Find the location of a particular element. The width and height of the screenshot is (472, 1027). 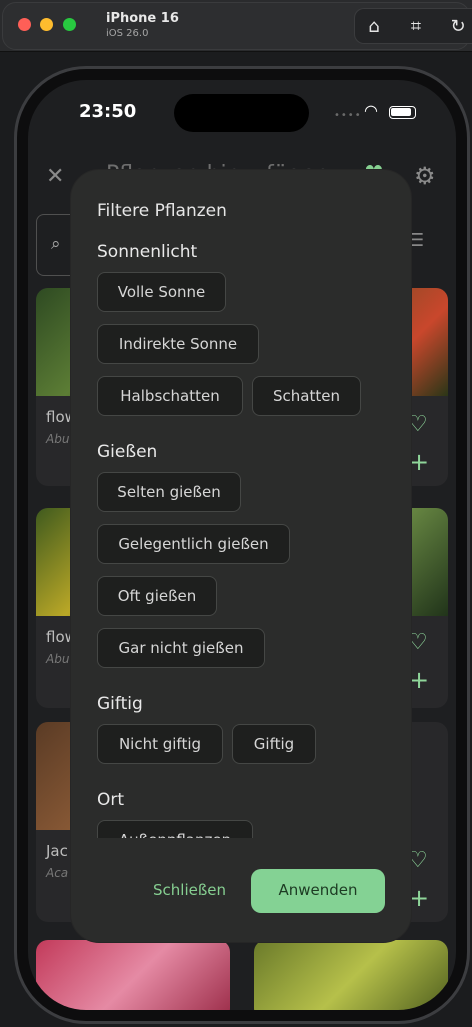

simulator-toolbar: iPhone 16 iOS 26.0 ⌂ ⌗ ↻ is located at coordinates (236, 26).